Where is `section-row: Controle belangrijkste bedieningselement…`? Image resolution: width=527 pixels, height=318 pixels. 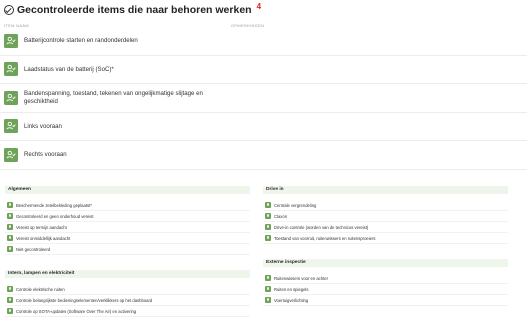 section-row: Controle belangrijkste bedieningselement… is located at coordinates (127, 300).